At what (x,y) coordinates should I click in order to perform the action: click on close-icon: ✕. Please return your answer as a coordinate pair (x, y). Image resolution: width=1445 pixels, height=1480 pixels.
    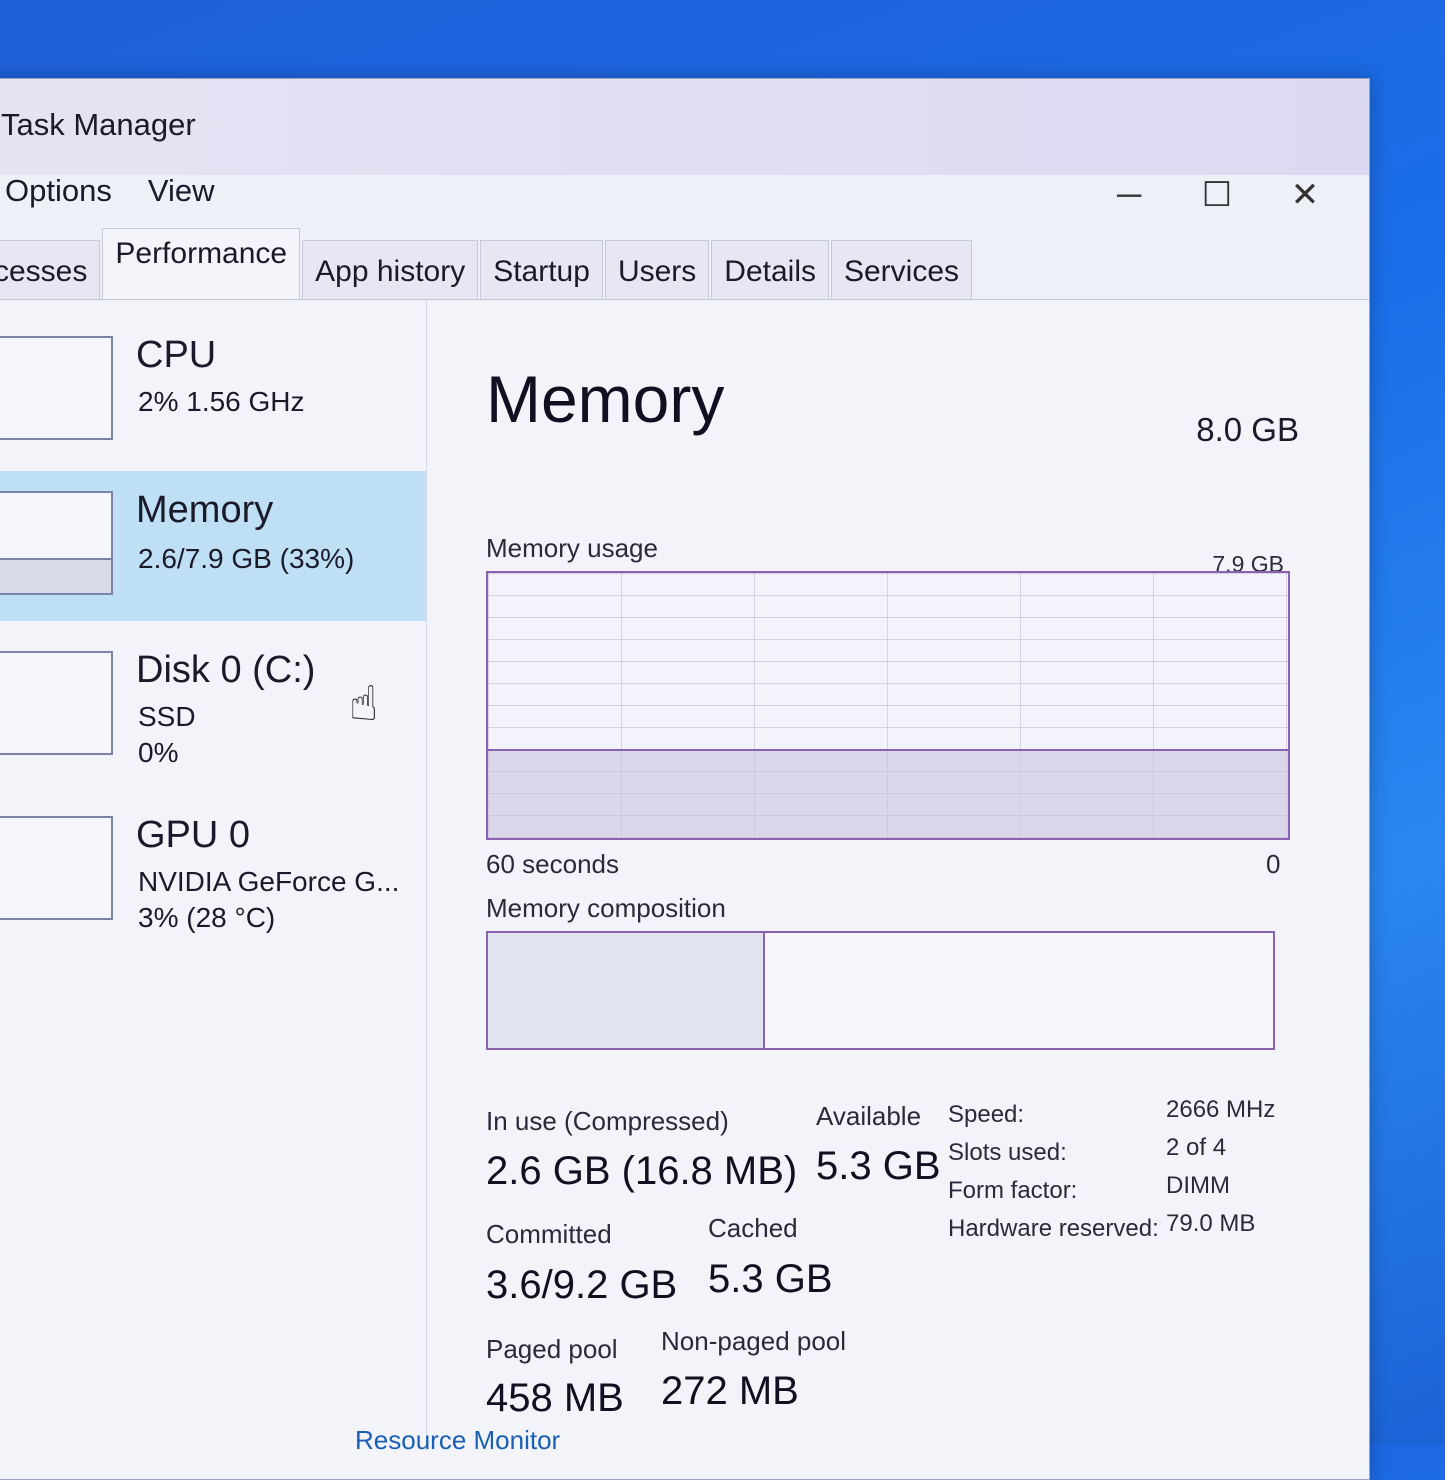
    Looking at the image, I should click on (1305, 195).